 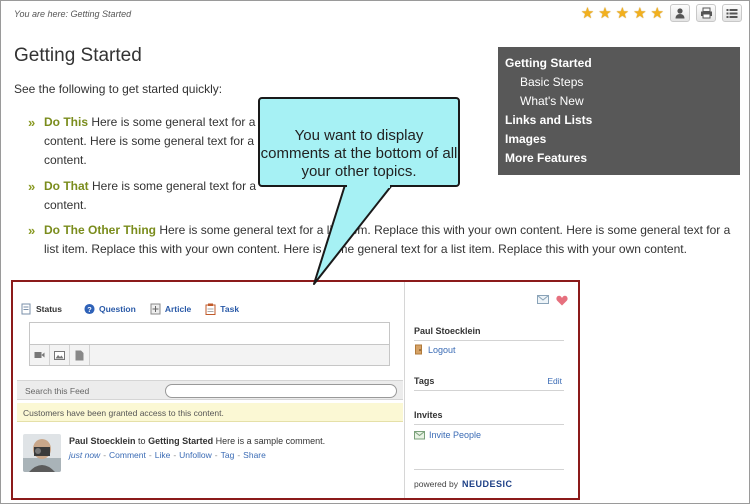 What do you see at coordinates (142, 441) in the screenshot?
I see `comment-connector: to` at bounding box center [142, 441].